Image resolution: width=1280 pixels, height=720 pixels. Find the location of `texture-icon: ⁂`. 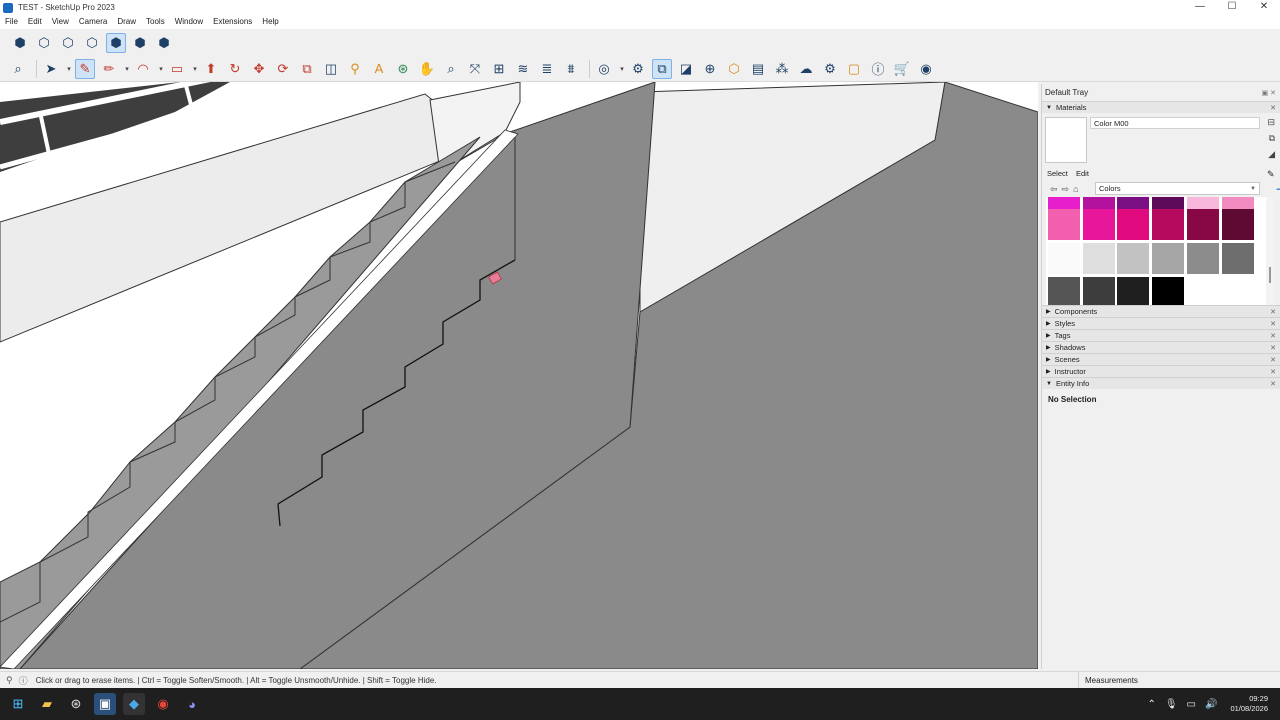

texture-icon: ⁂ is located at coordinates (782, 69).